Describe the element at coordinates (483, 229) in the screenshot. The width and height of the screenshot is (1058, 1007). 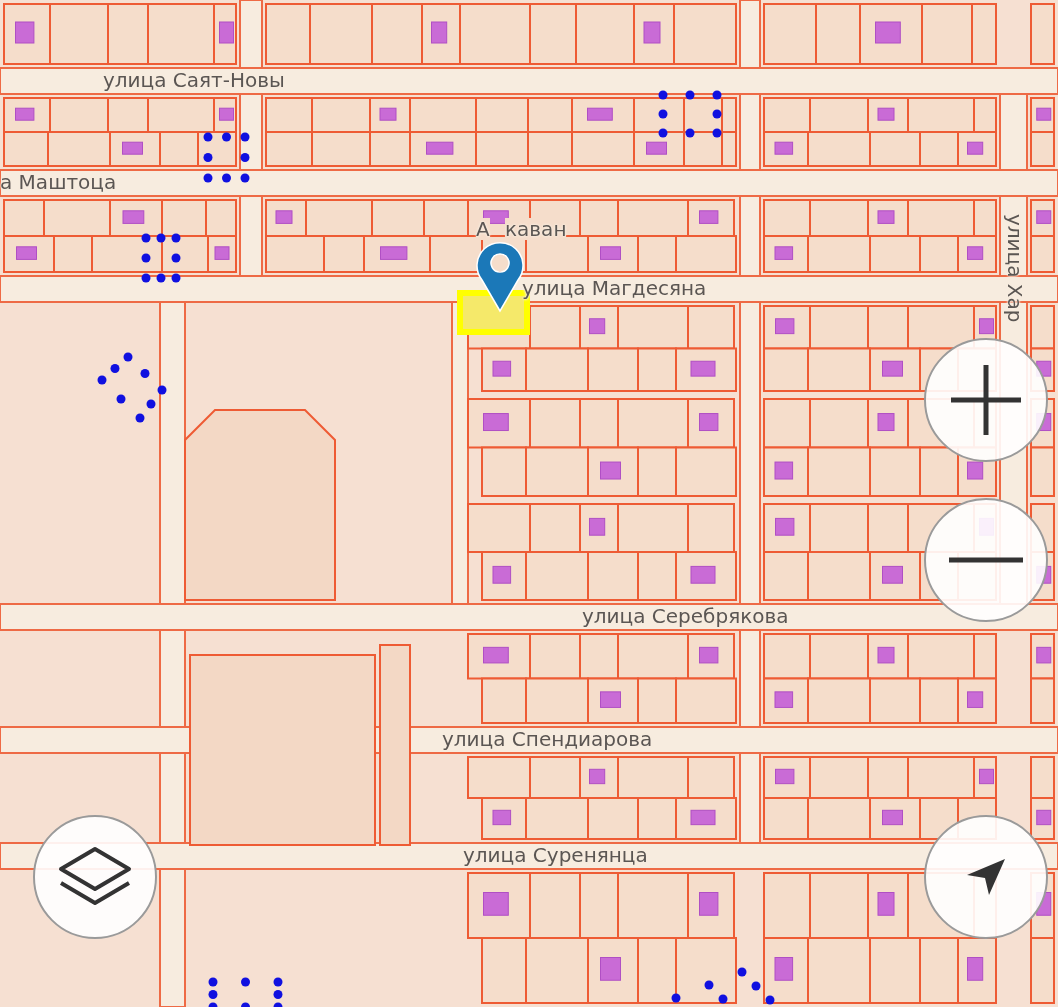
I see `street-label: А` at that location.